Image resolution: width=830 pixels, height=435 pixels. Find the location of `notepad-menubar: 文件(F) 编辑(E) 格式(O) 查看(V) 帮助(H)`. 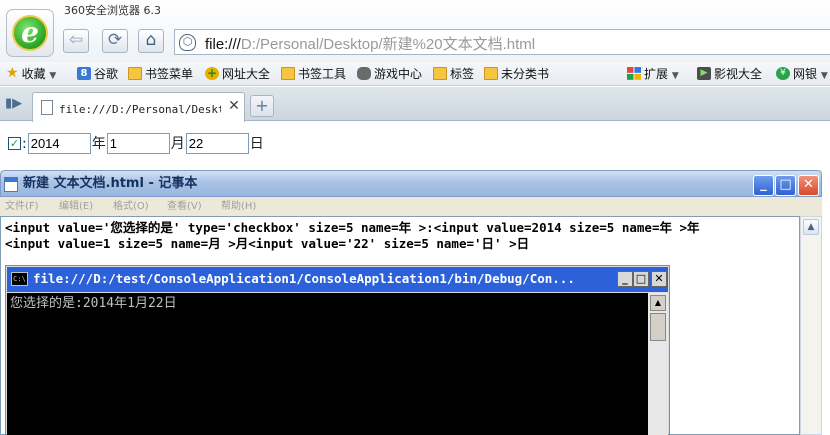

notepad-menubar: 文件(F) 编辑(E) 格式(O) 查看(V) 帮助(H) is located at coordinates (411, 206).